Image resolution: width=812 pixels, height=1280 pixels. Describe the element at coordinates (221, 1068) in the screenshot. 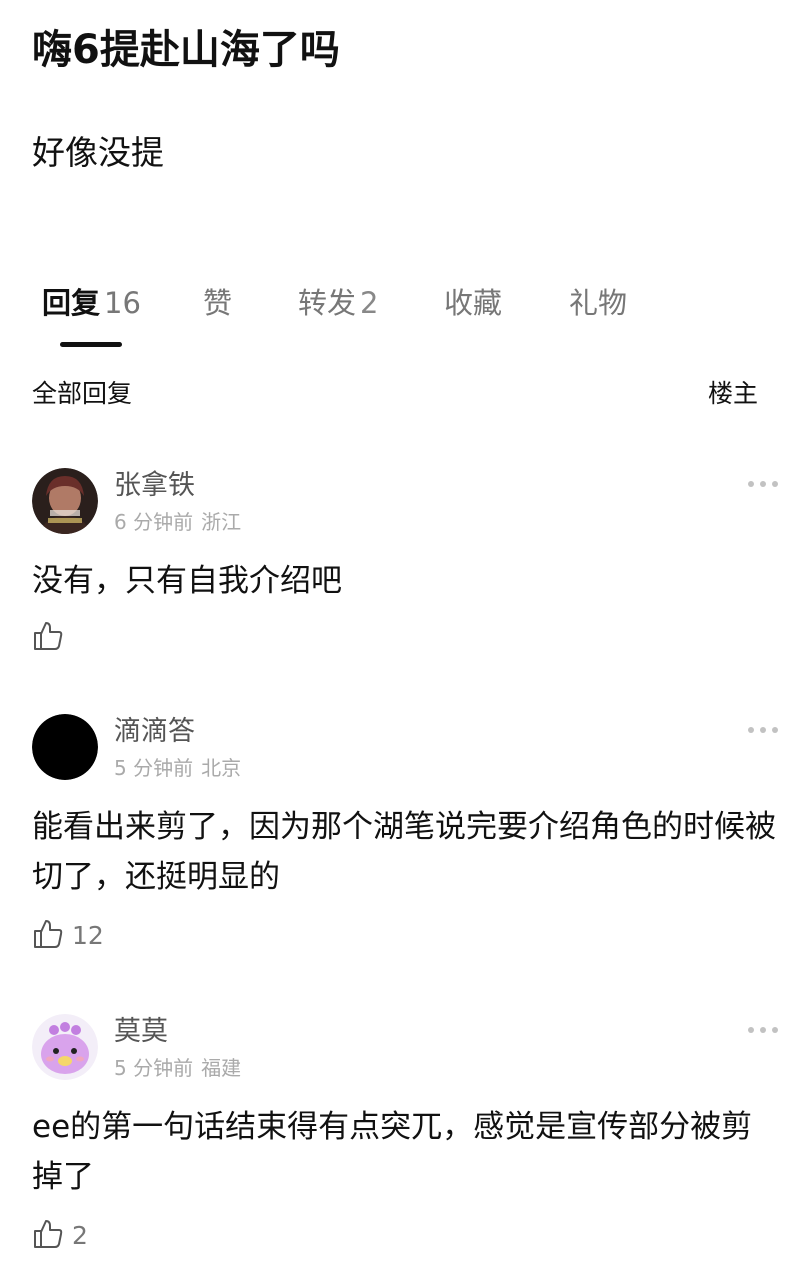

I see `comment-location: 福建` at that location.